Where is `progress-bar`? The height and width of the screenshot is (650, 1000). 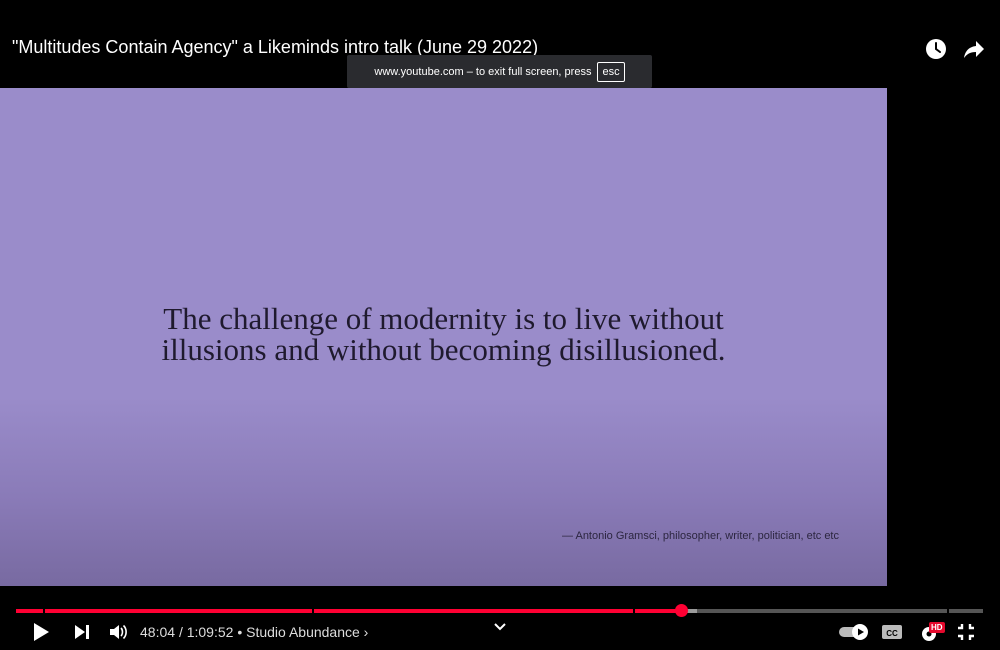
progress-bar is located at coordinates (499, 610).